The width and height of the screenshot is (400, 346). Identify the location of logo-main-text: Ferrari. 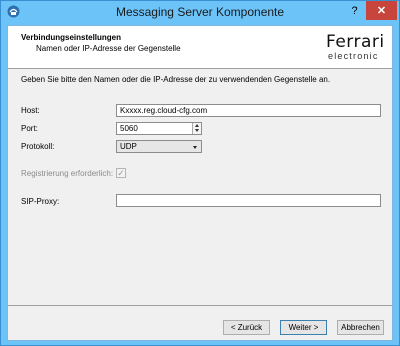
(355, 42).